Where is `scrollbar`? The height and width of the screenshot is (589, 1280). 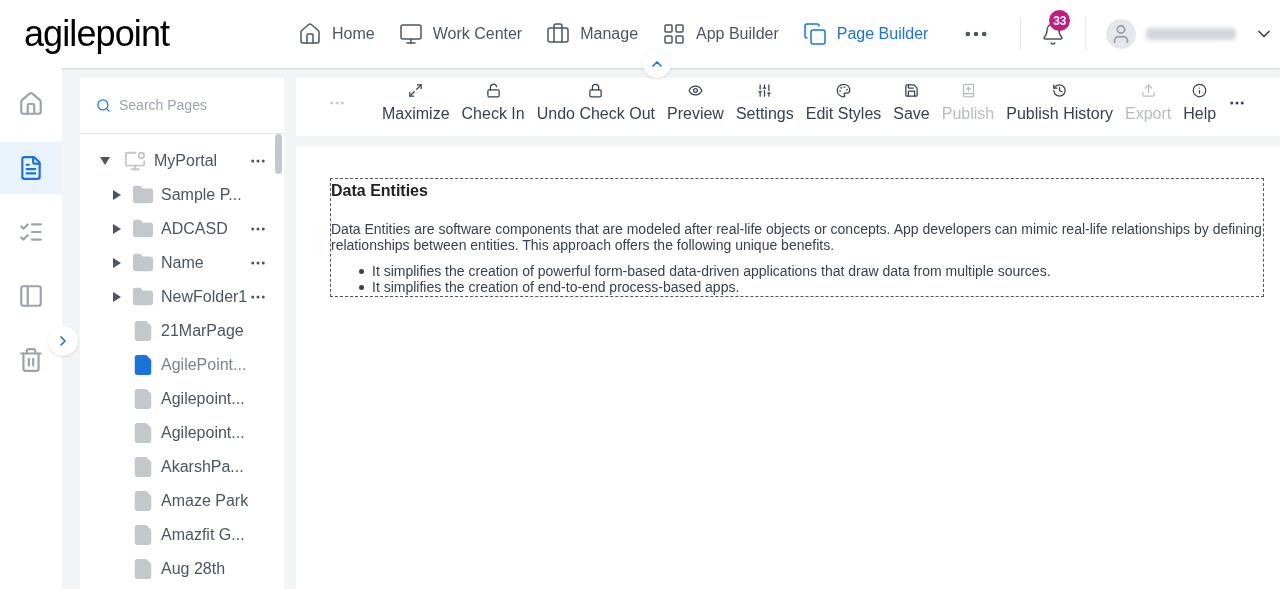
scrollbar is located at coordinates (278, 154).